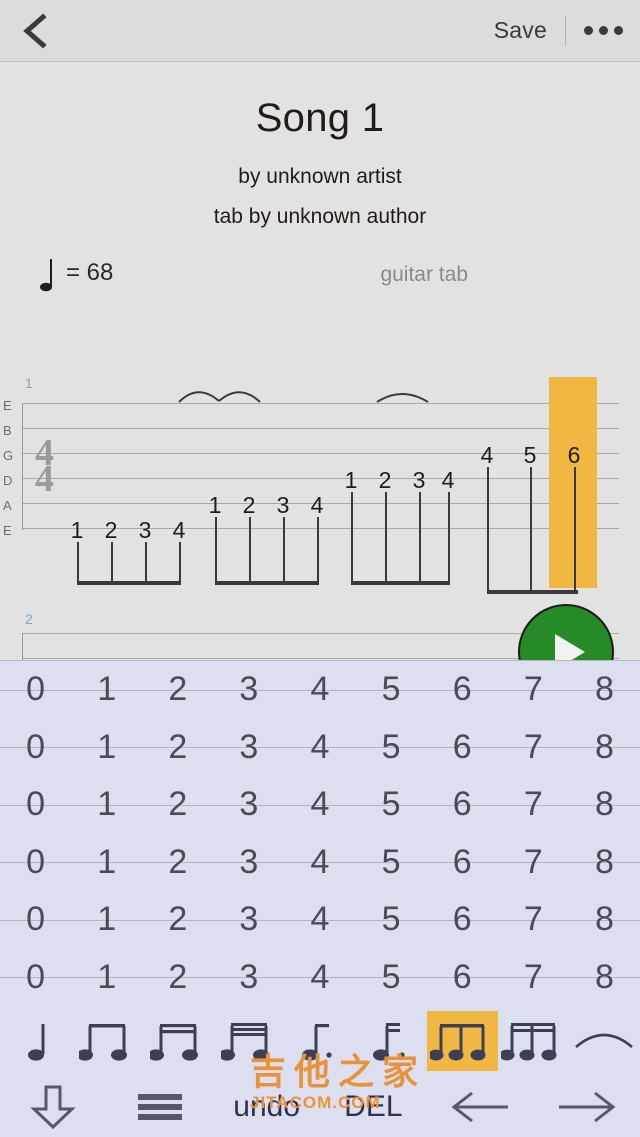  I want to click on arrow-left-icon, so click(480, 1107).